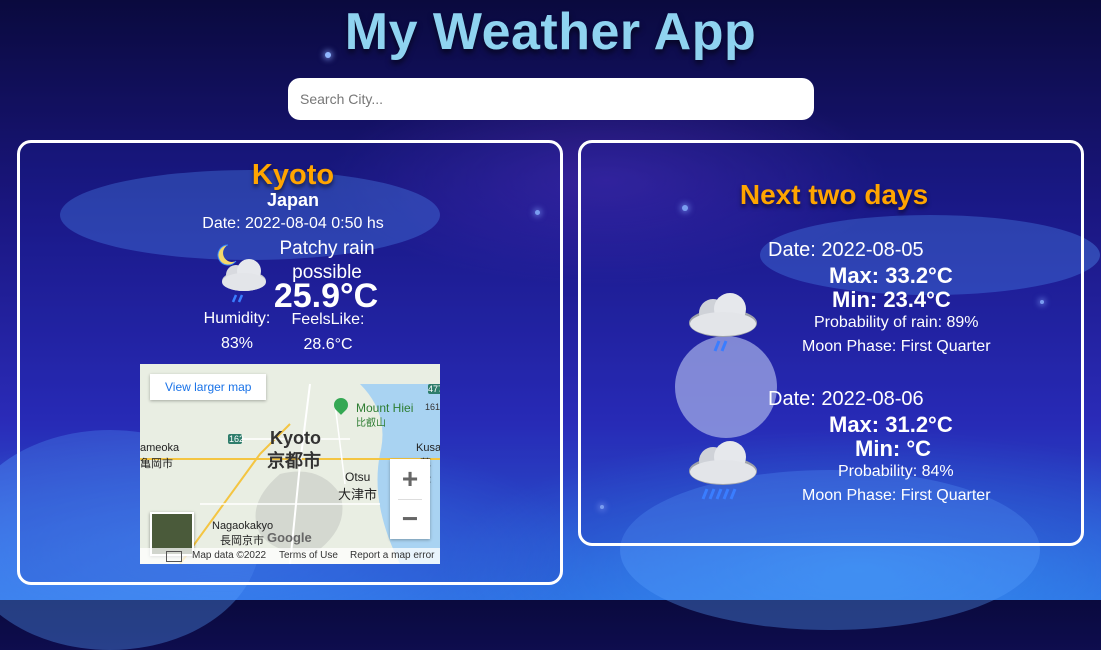  What do you see at coordinates (289, 537) in the screenshot?
I see `google-logo: Google` at bounding box center [289, 537].